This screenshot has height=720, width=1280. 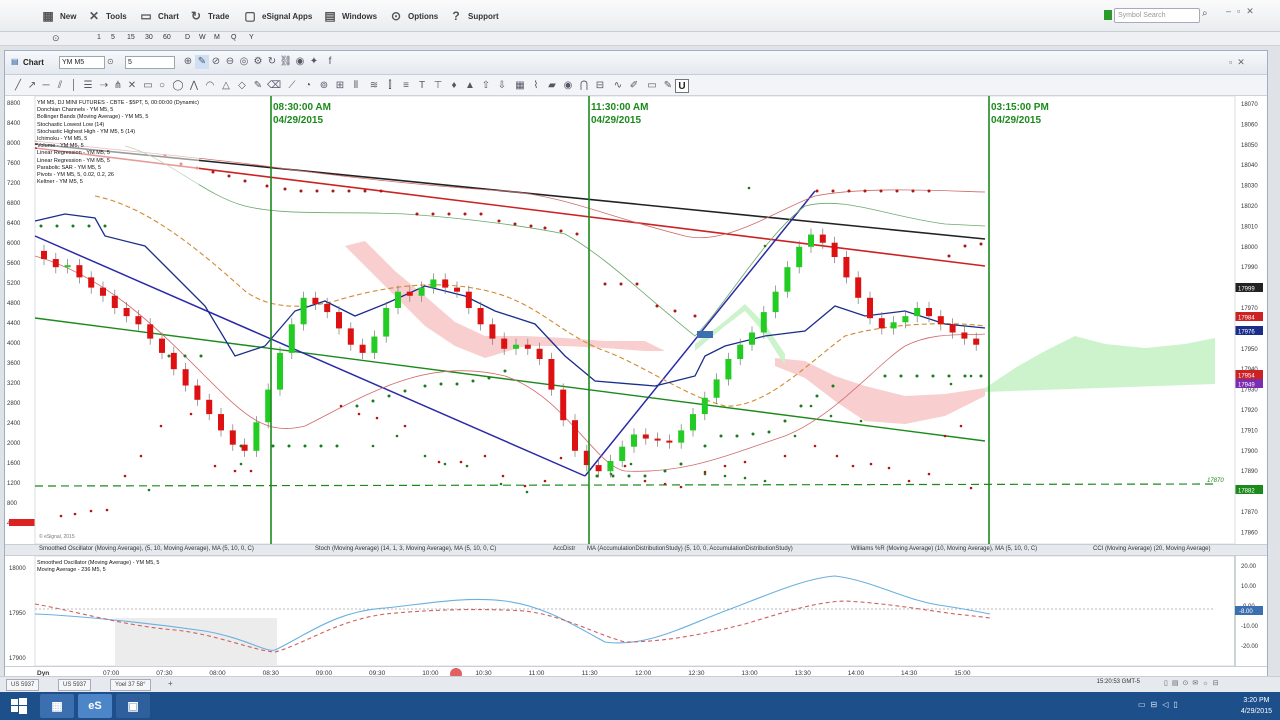 I want to click on hline-tool-icon: ─, so click(x=46, y=86).